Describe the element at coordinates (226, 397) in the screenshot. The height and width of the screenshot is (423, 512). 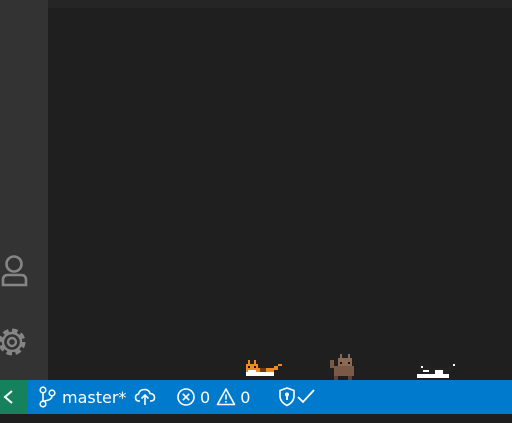
I see `warning-icon` at that location.